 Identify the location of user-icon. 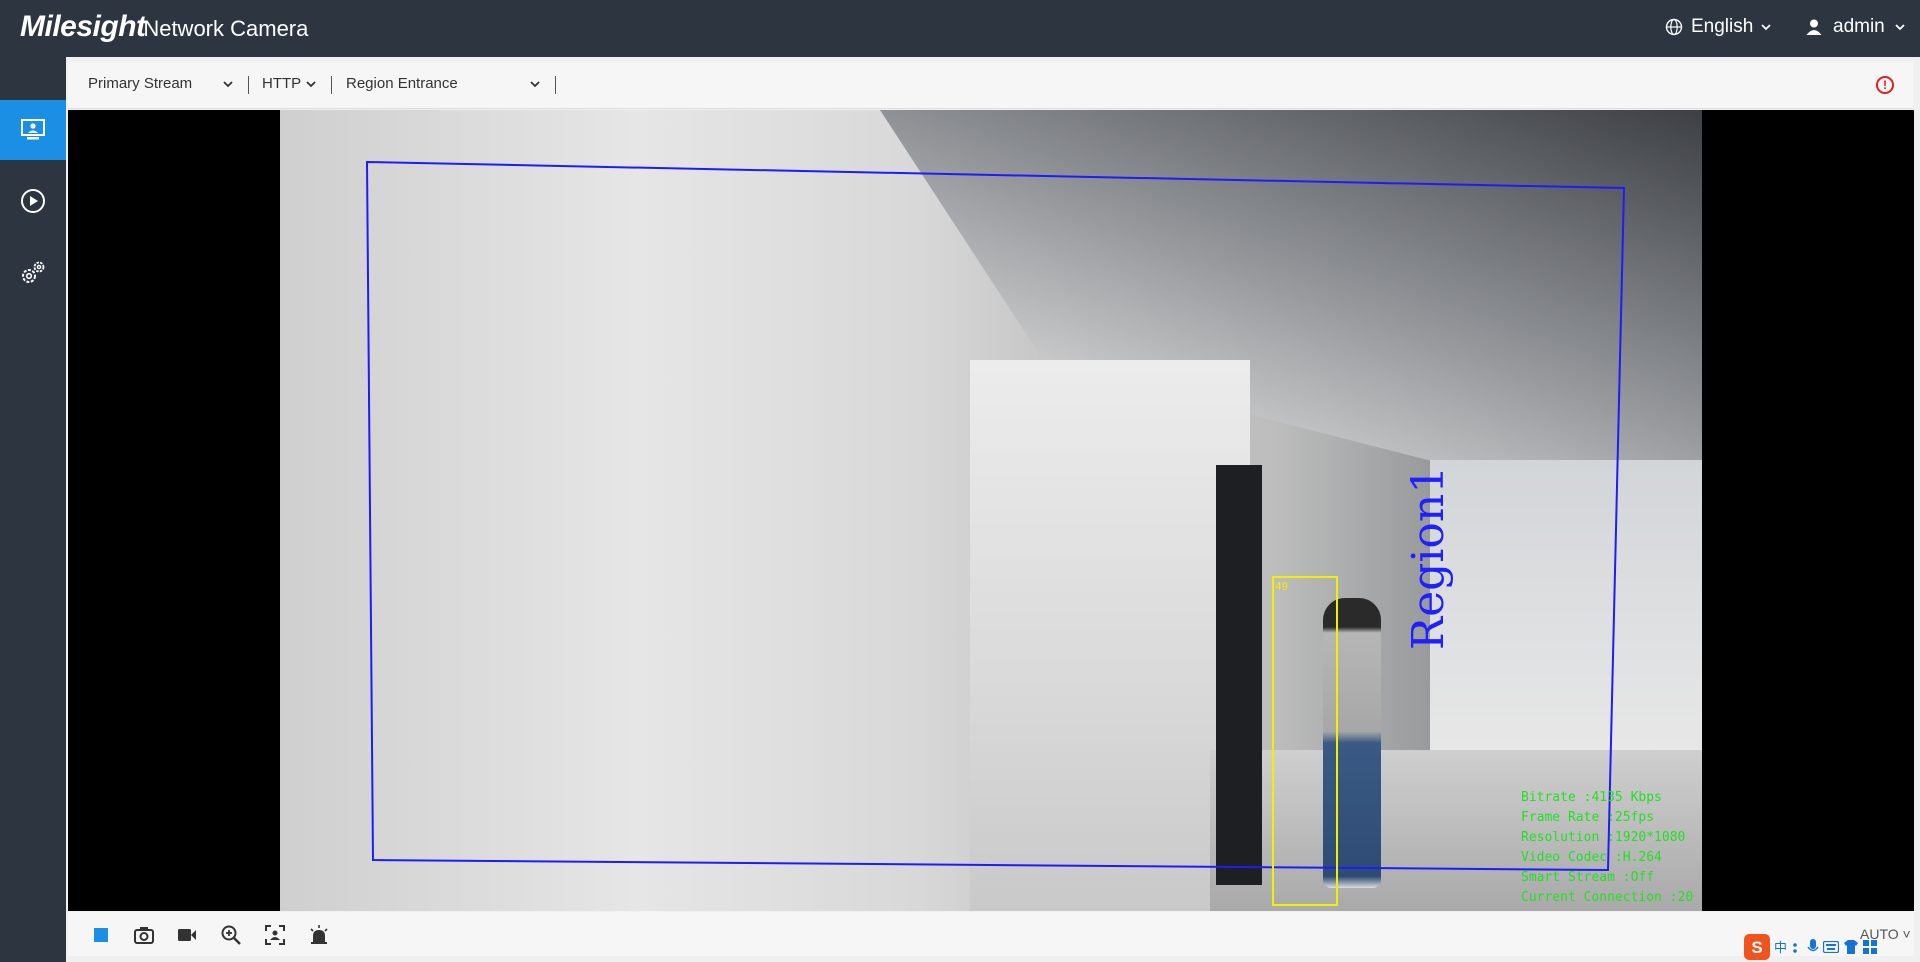
(1814, 27).